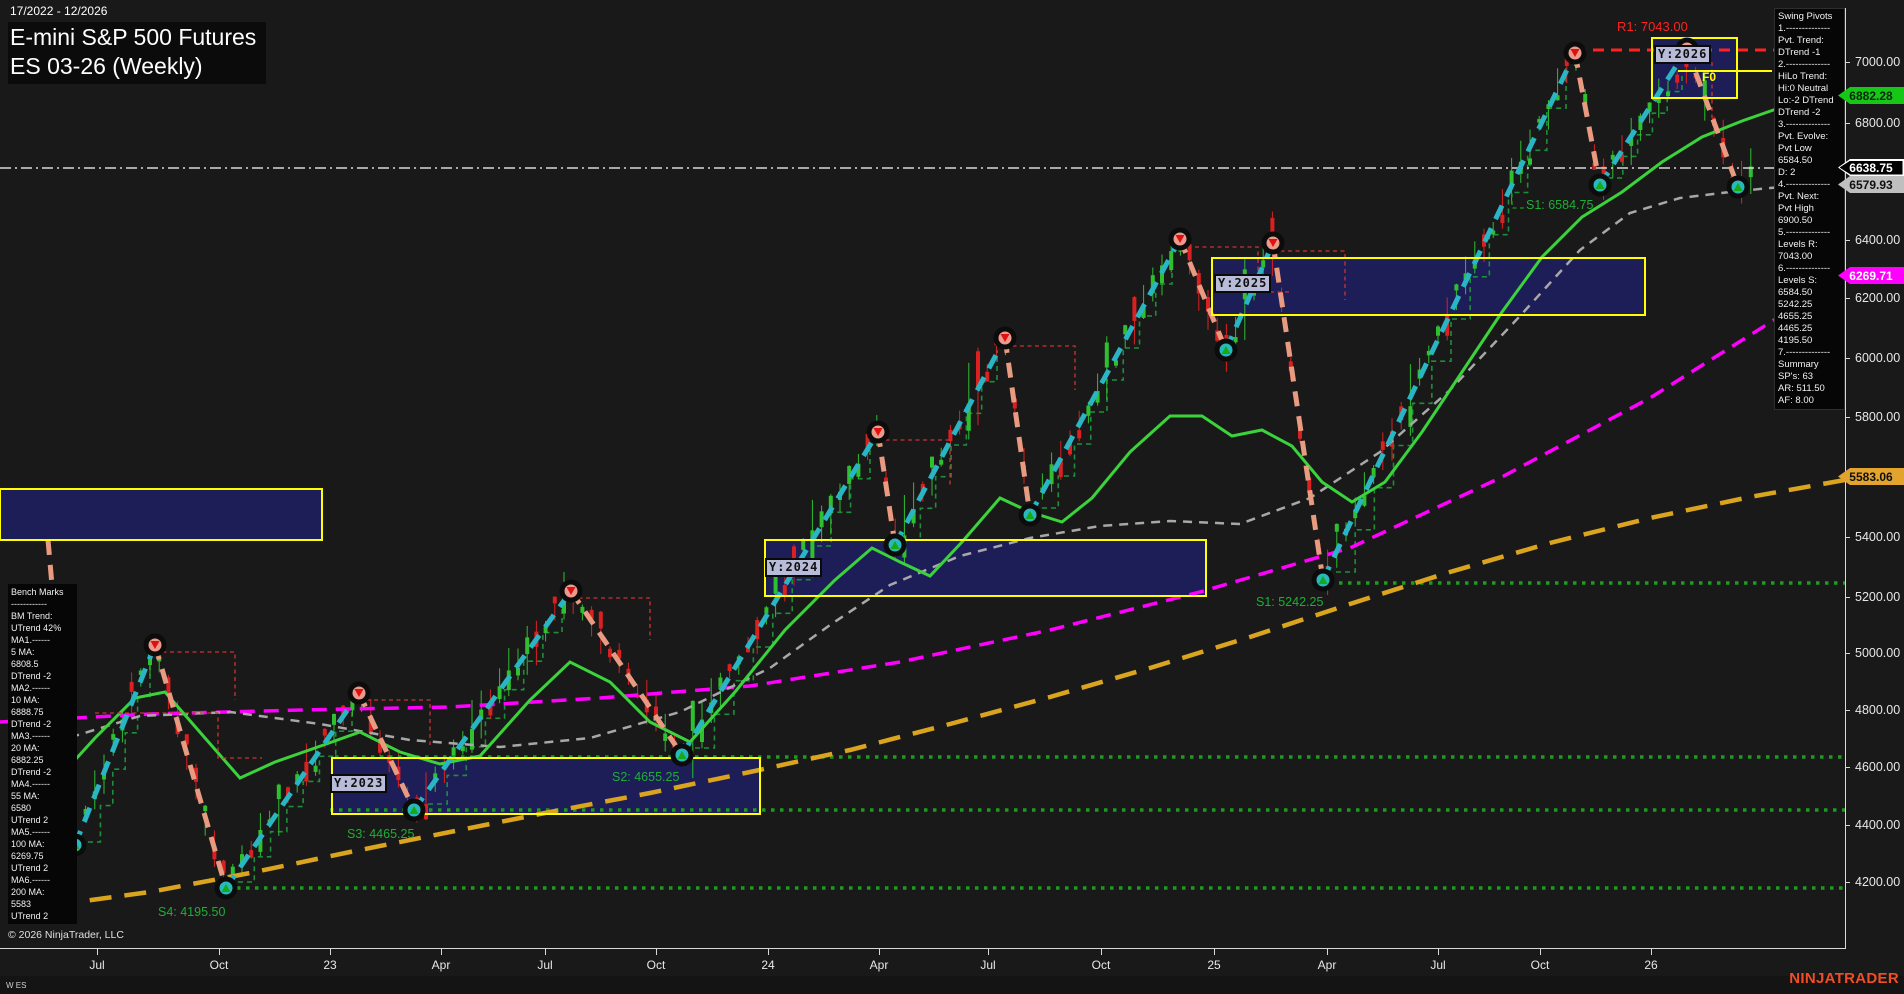 The width and height of the screenshot is (1904, 994). Describe the element at coordinates (27, 856) in the screenshot. I see `bench-marks-line: 6269.75` at that location.